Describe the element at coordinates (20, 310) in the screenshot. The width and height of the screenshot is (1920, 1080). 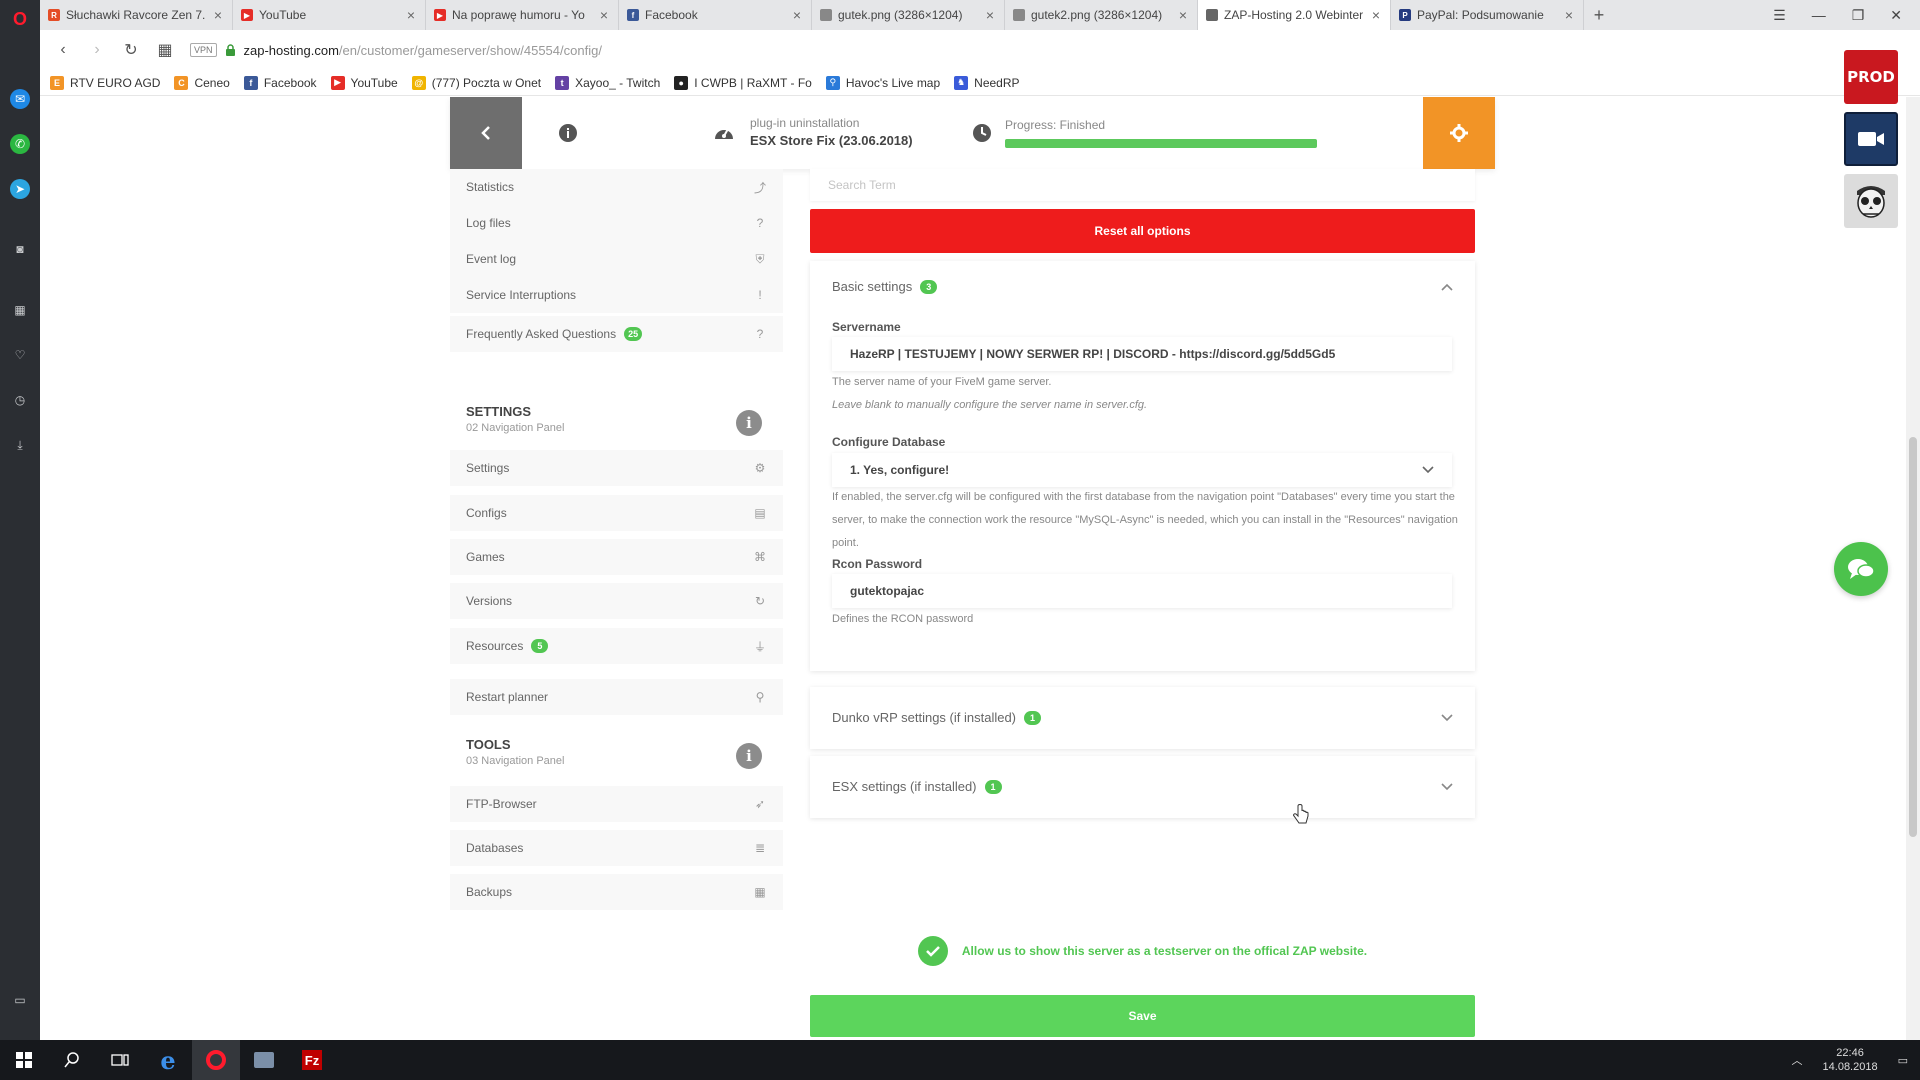
I see `apps-grid-icon: ▦` at that location.